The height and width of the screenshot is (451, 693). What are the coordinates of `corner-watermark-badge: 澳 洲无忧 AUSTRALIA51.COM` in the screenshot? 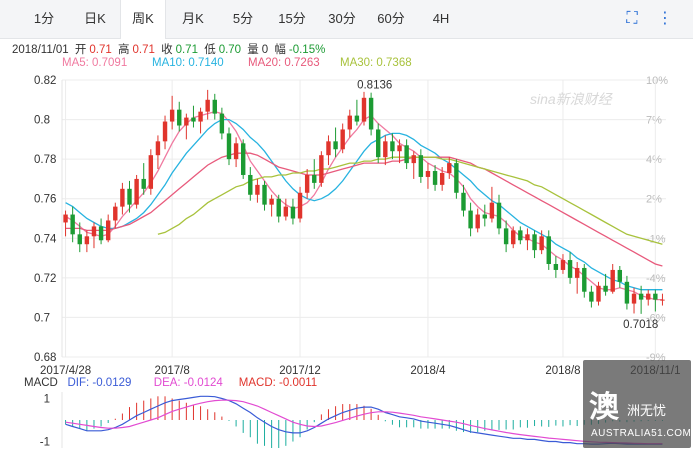 It's located at (637, 404).